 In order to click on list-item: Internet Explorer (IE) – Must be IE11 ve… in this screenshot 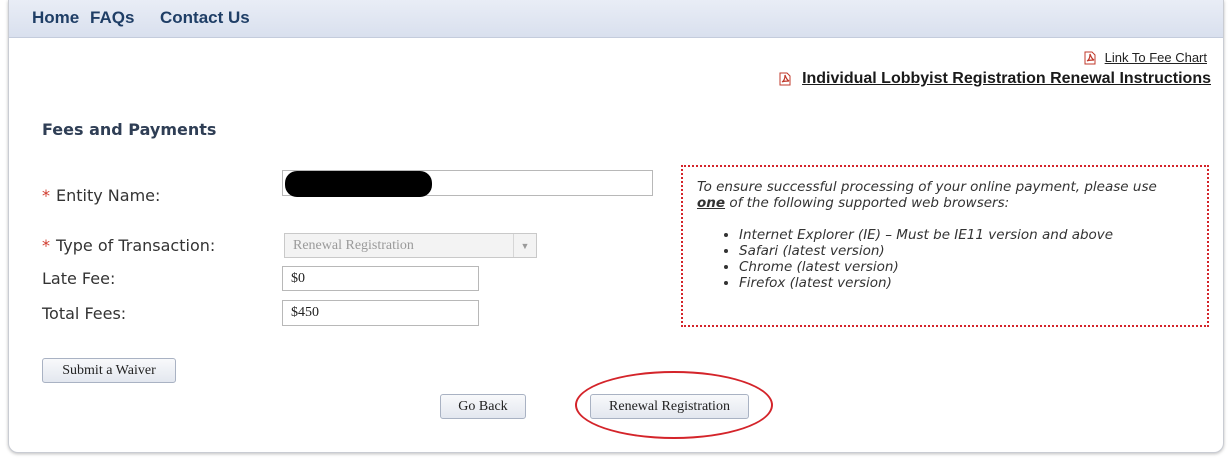, I will do `click(973, 235)`.